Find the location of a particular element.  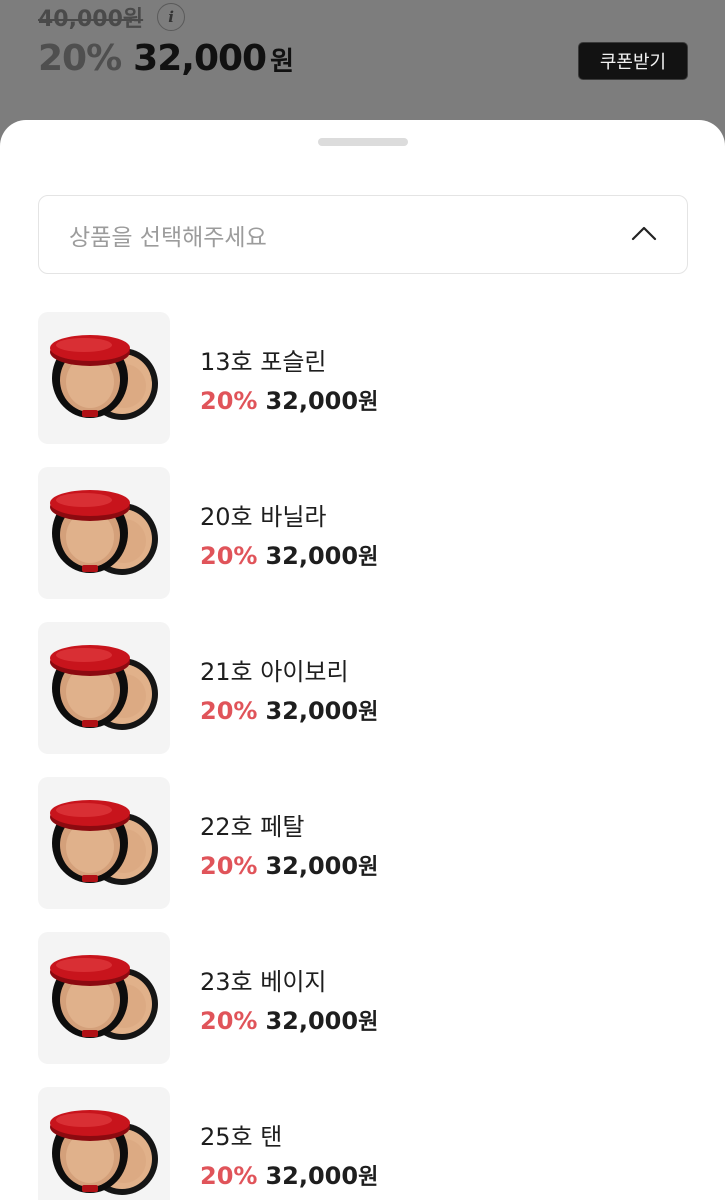

option-selector-dropdown: 상품을 선택해주세요 is located at coordinates (363, 234).